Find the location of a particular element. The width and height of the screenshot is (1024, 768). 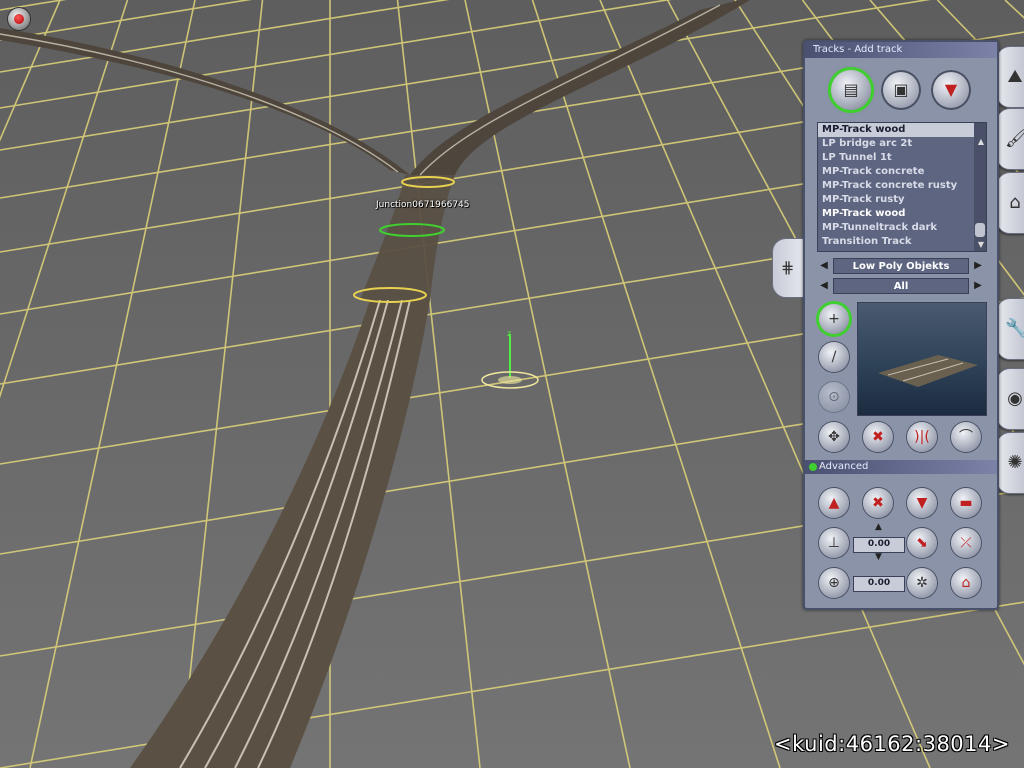

delete-spline-button: ✖ is located at coordinates (878, 437).